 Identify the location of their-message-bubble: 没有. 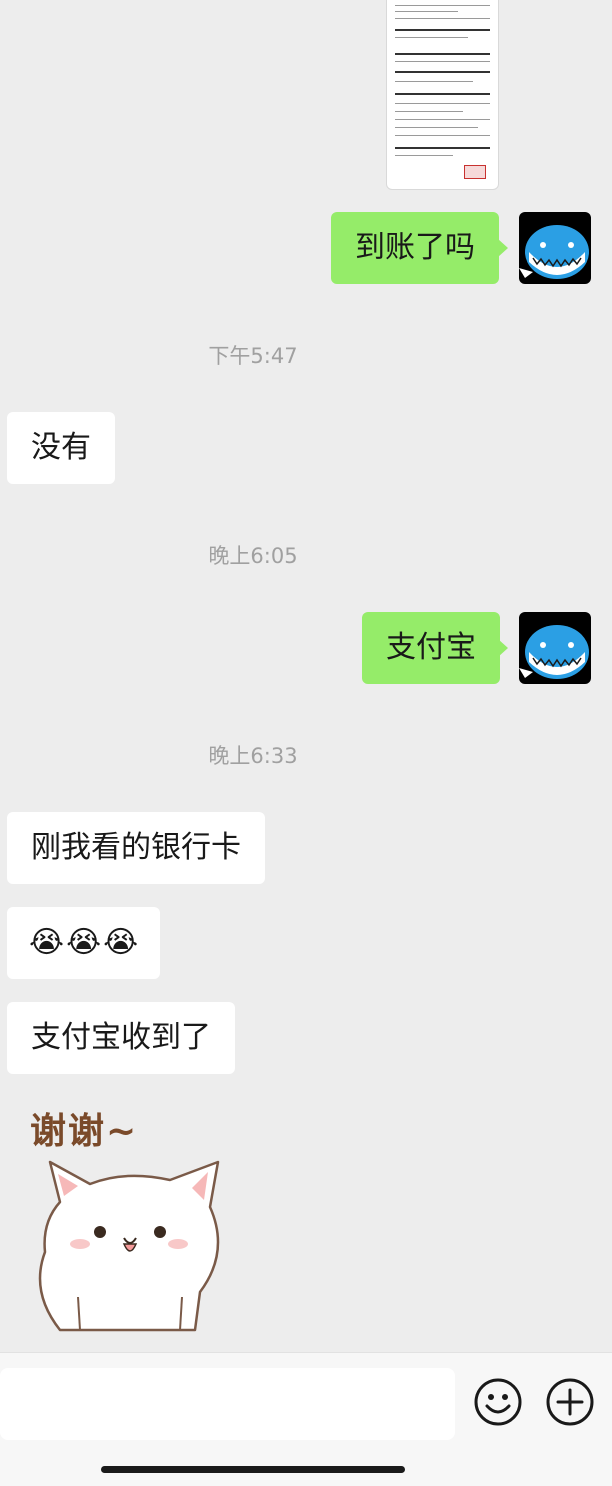
(61, 448).